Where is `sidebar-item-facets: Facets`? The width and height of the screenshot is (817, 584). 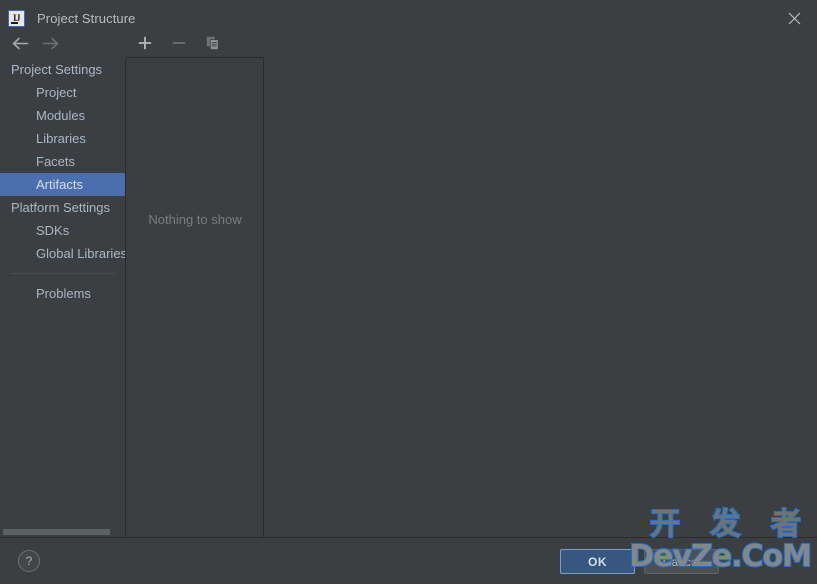
sidebar-item-facets: Facets is located at coordinates (62, 161).